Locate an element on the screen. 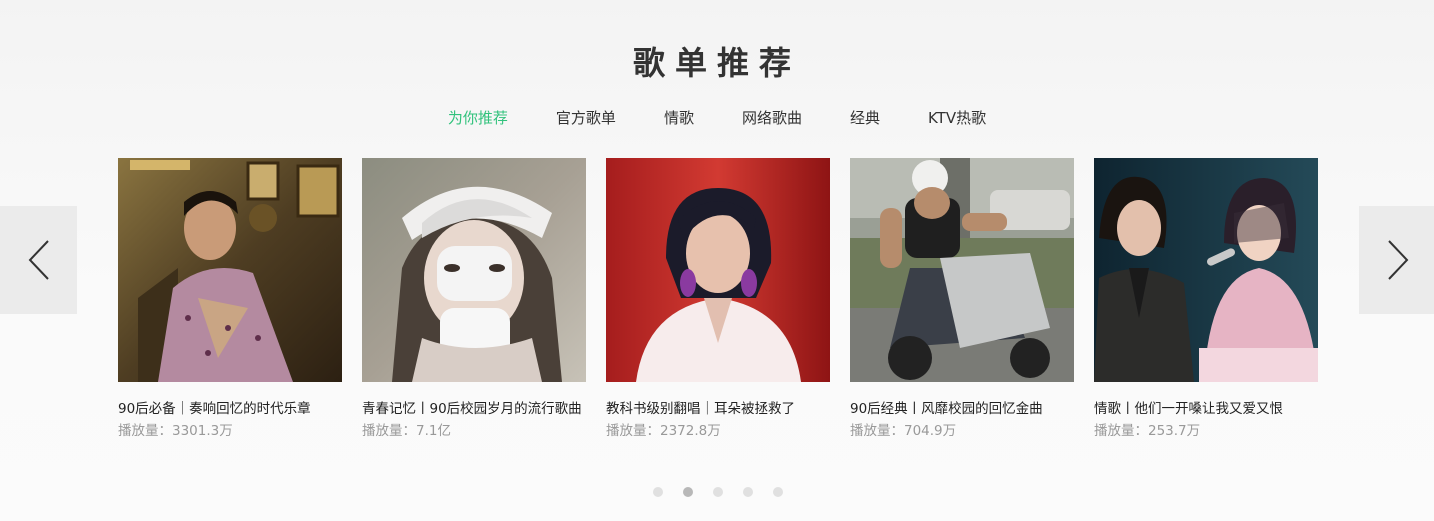 The height and width of the screenshot is (521, 1434). tab-internet-songs: 网络歌曲 is located at coordinates (772, 118).